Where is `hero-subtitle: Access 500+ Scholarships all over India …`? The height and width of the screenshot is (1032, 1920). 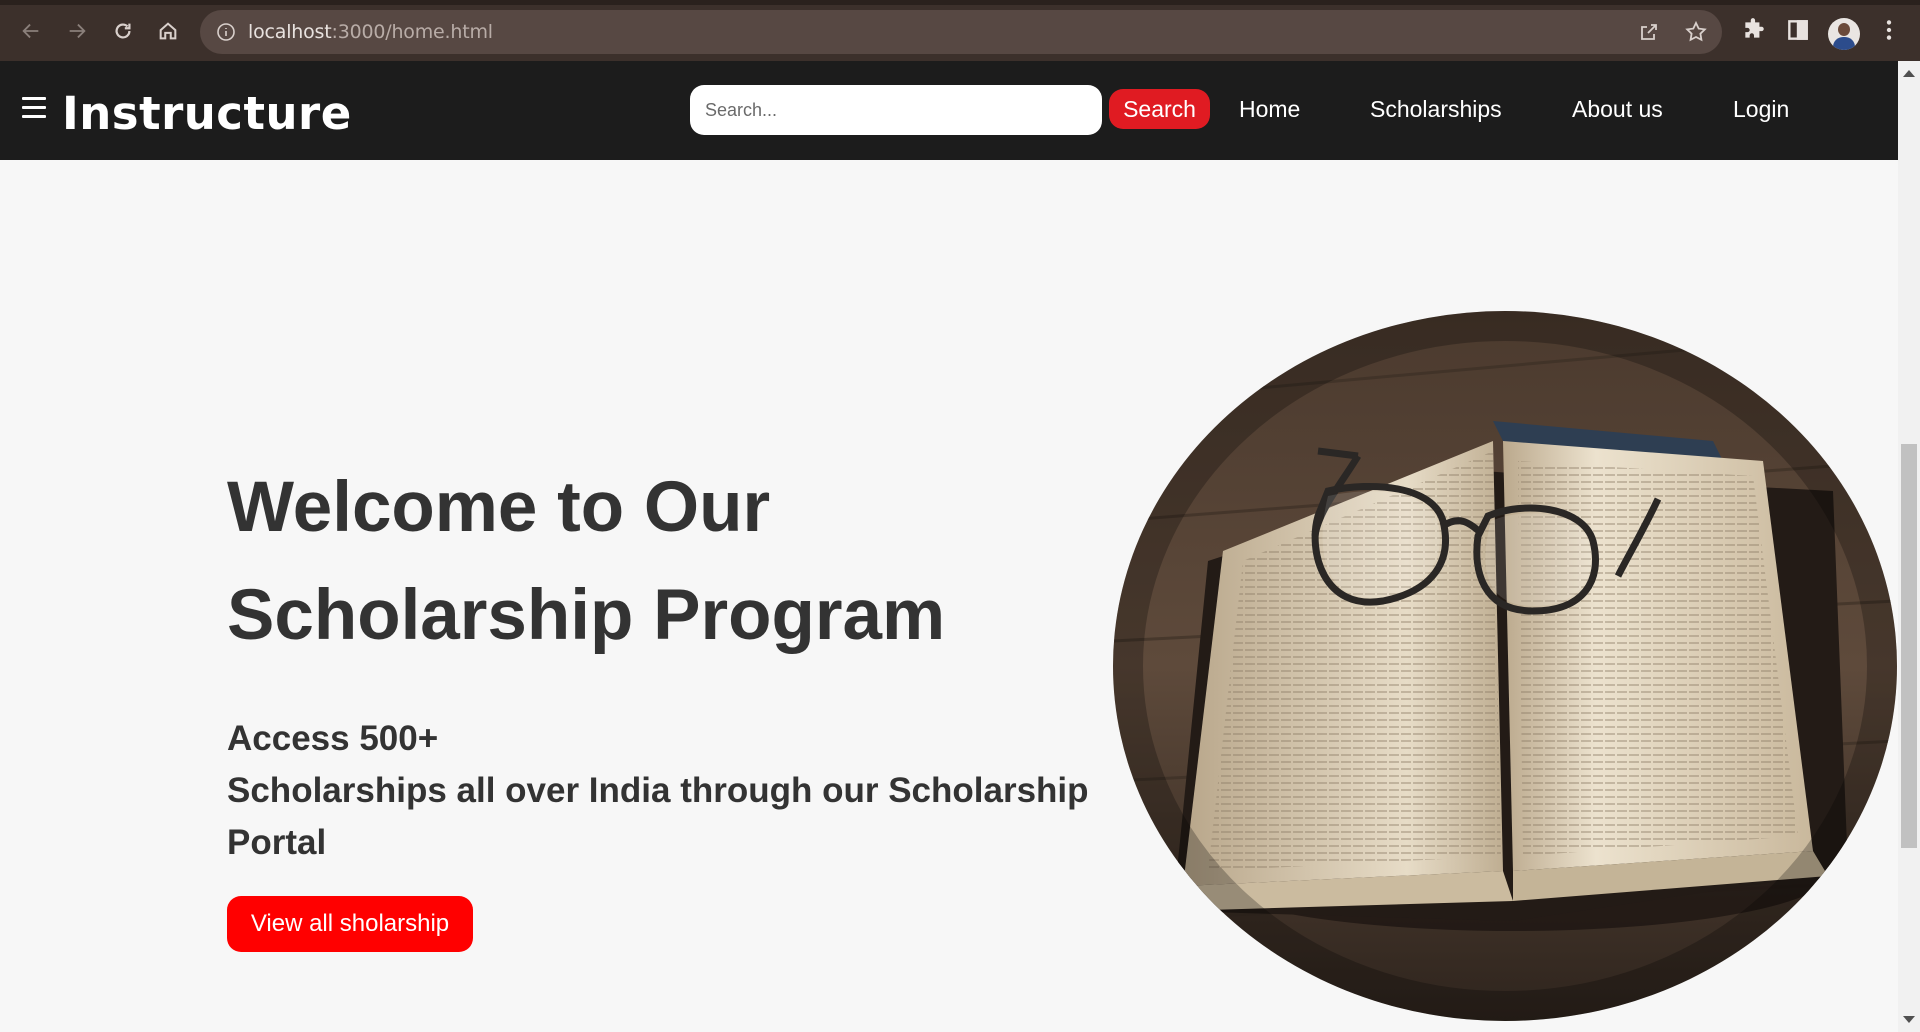 hero-subtitle: Access 500+ Scholarships all over India … is located at coordinates (667, 791).